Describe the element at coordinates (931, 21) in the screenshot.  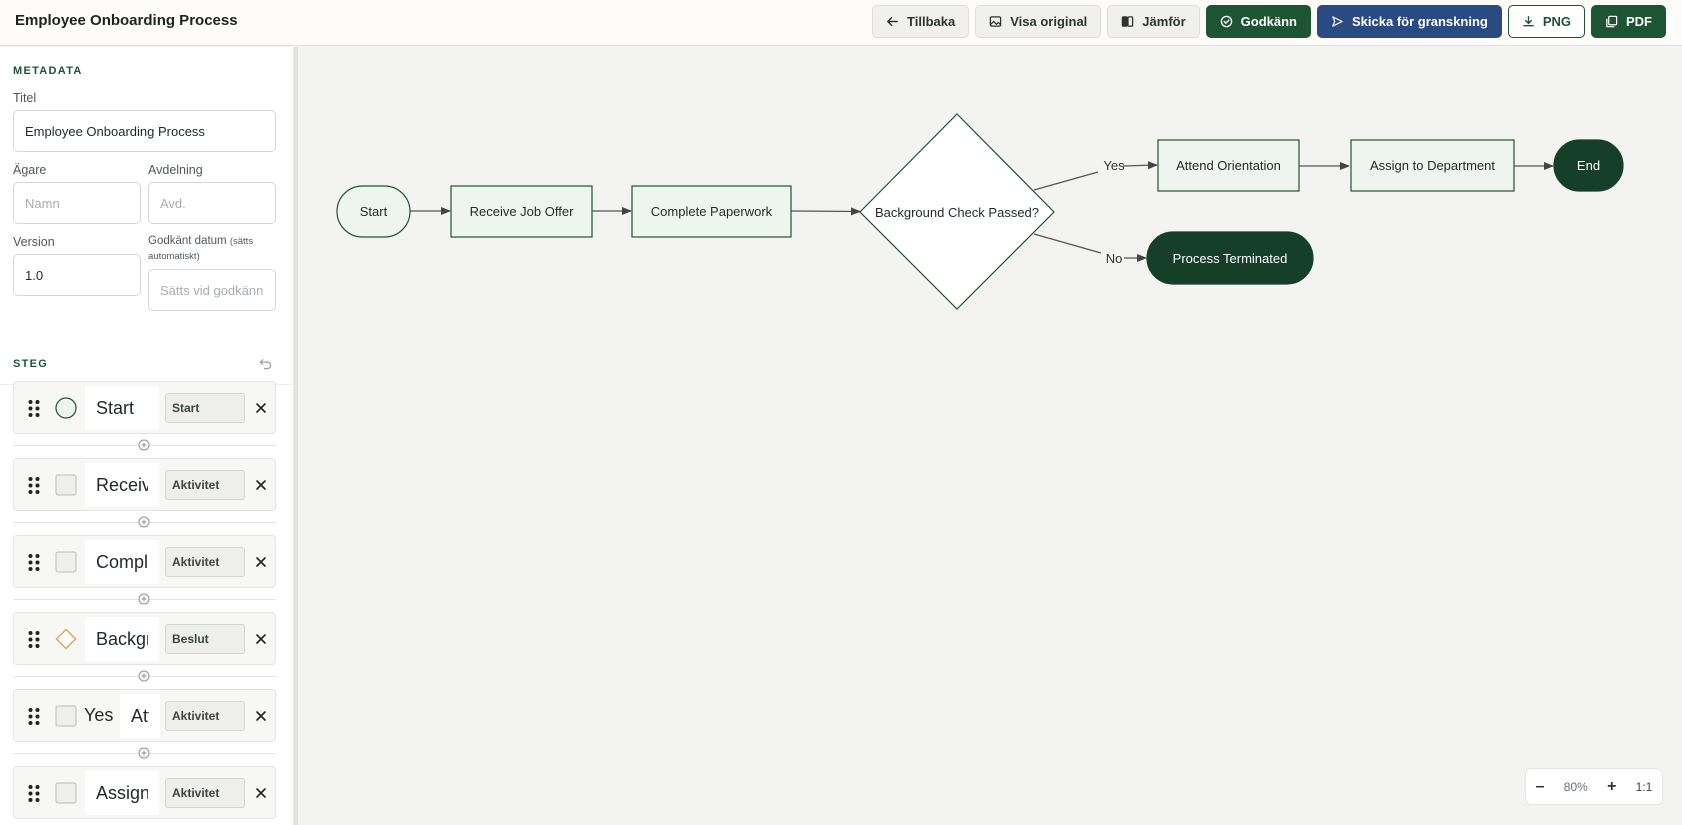
I see `back-button-label: Tillbaka` at that location.